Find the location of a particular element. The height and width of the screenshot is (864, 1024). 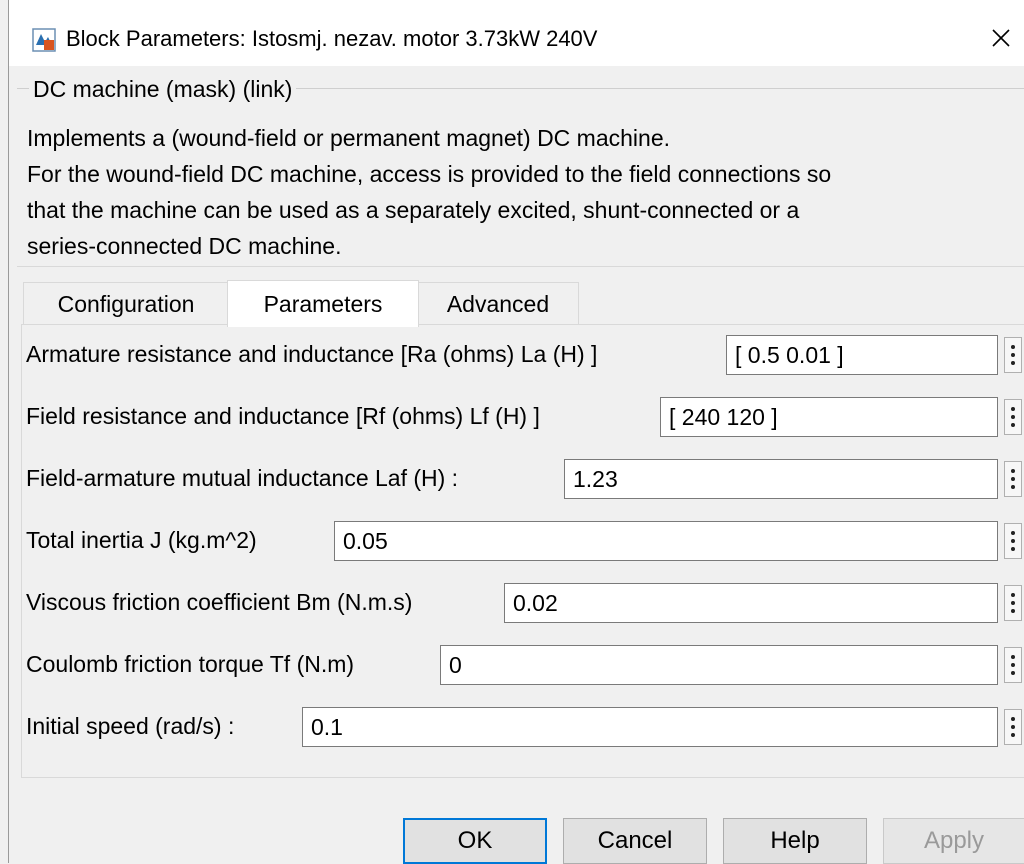

apply-button: Apply is located at coordinates (953, 841).